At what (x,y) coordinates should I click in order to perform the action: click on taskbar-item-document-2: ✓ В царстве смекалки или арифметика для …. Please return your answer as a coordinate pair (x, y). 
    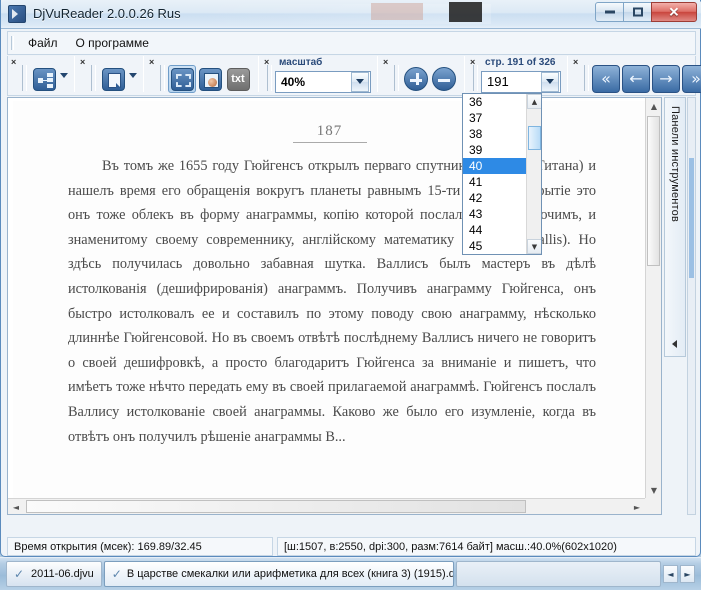
    Looking at the image, I should click on (278, 574).